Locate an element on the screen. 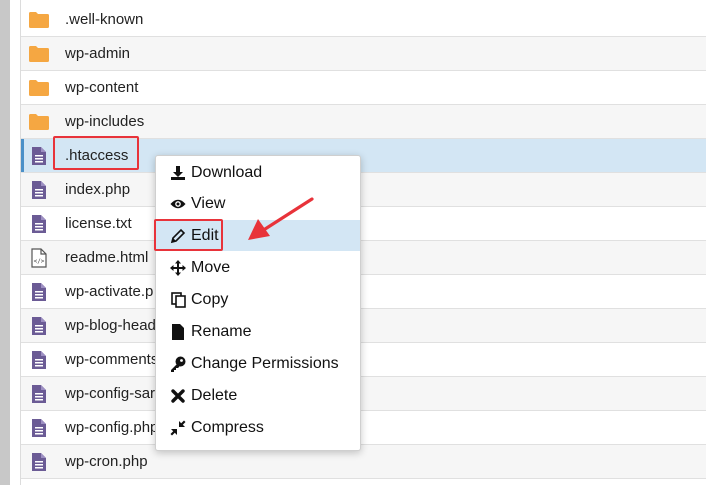  file-name: wp-admin is located at coordinates (98, 53).